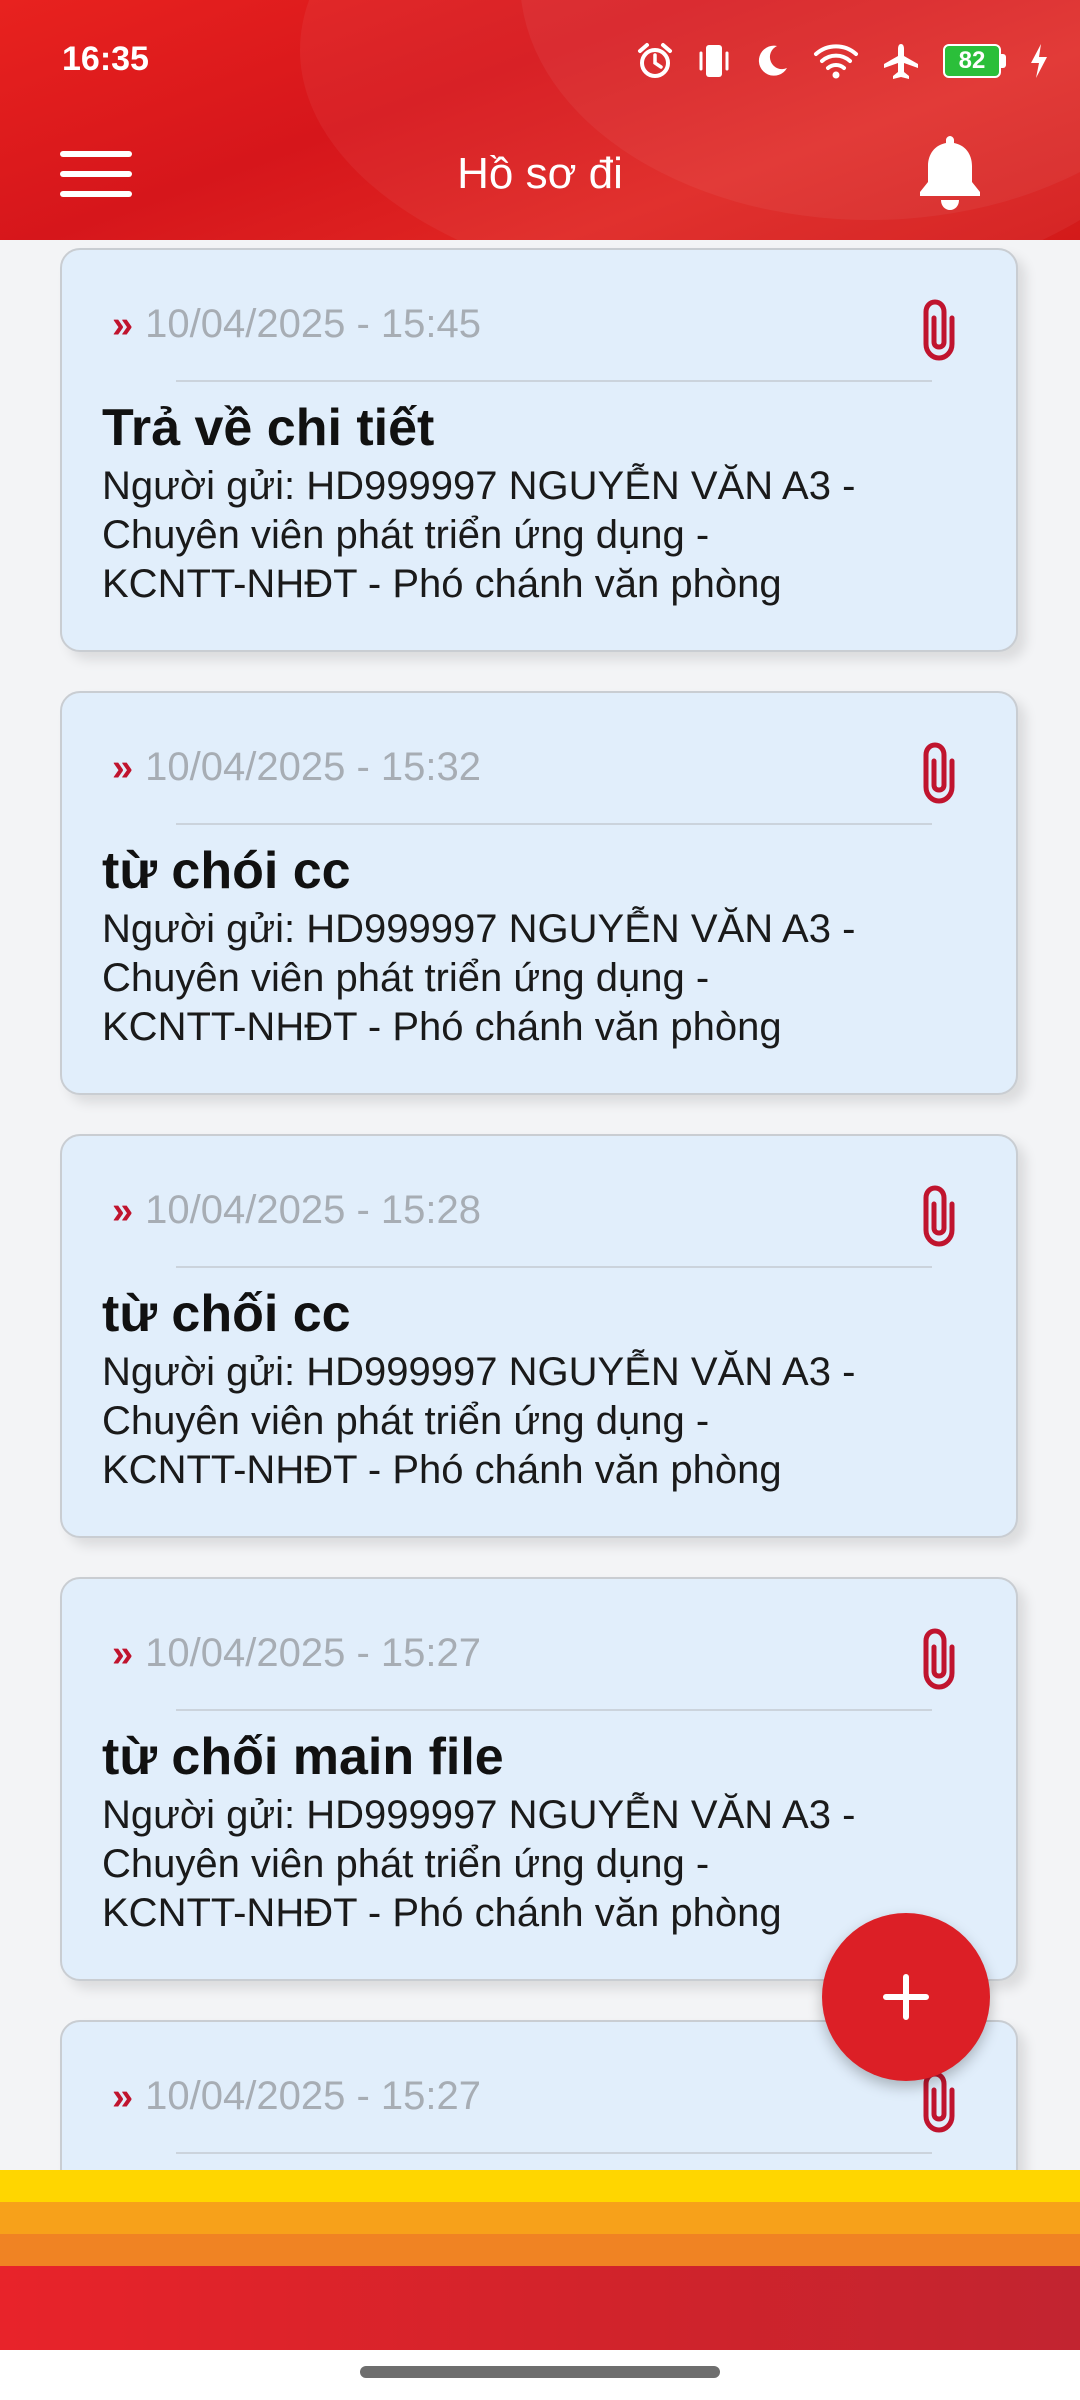  What do you see at coordinates (313, 324) in the screenshot?
I see `item-date: 10/04/2025 - 15:45` at bounding box center [313, 324].